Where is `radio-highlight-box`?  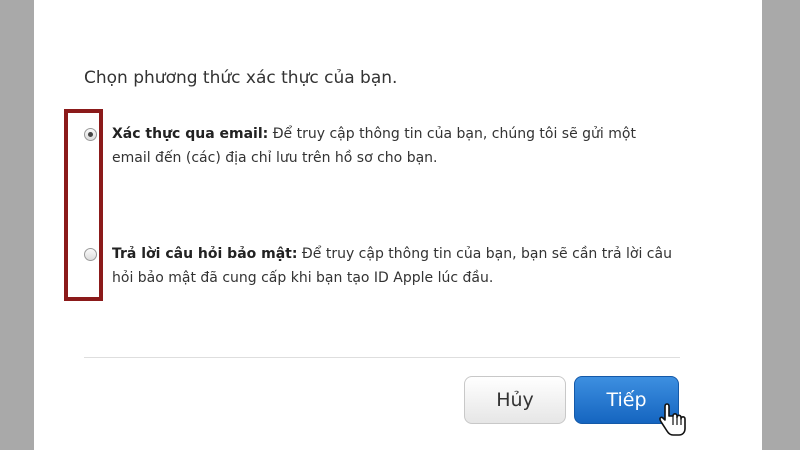 radio-highlight-box is located at coordinates (83, 205).